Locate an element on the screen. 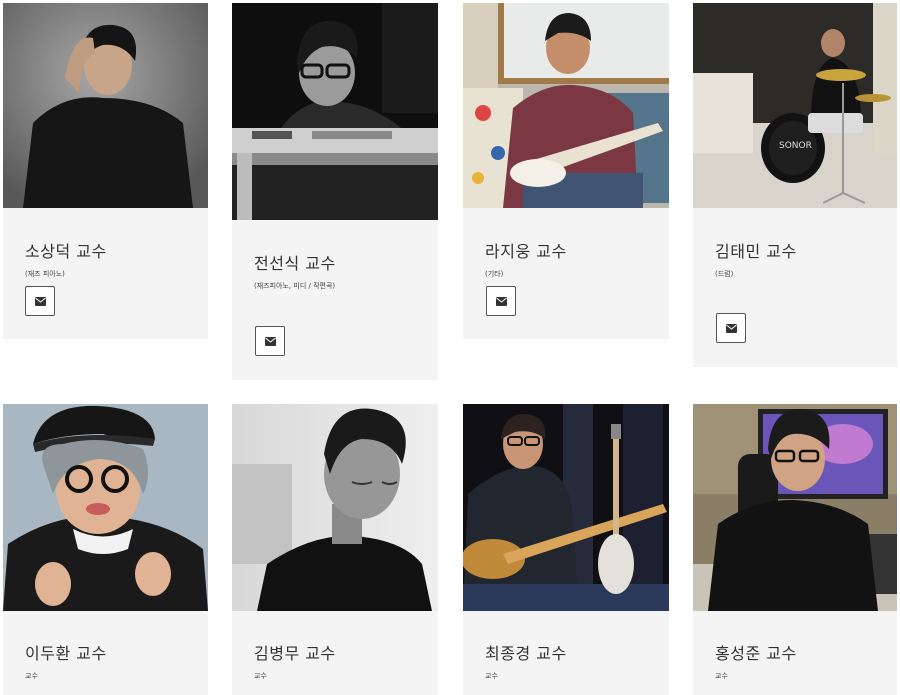  svg-text: SONOR is located at coordinates (795, 146).